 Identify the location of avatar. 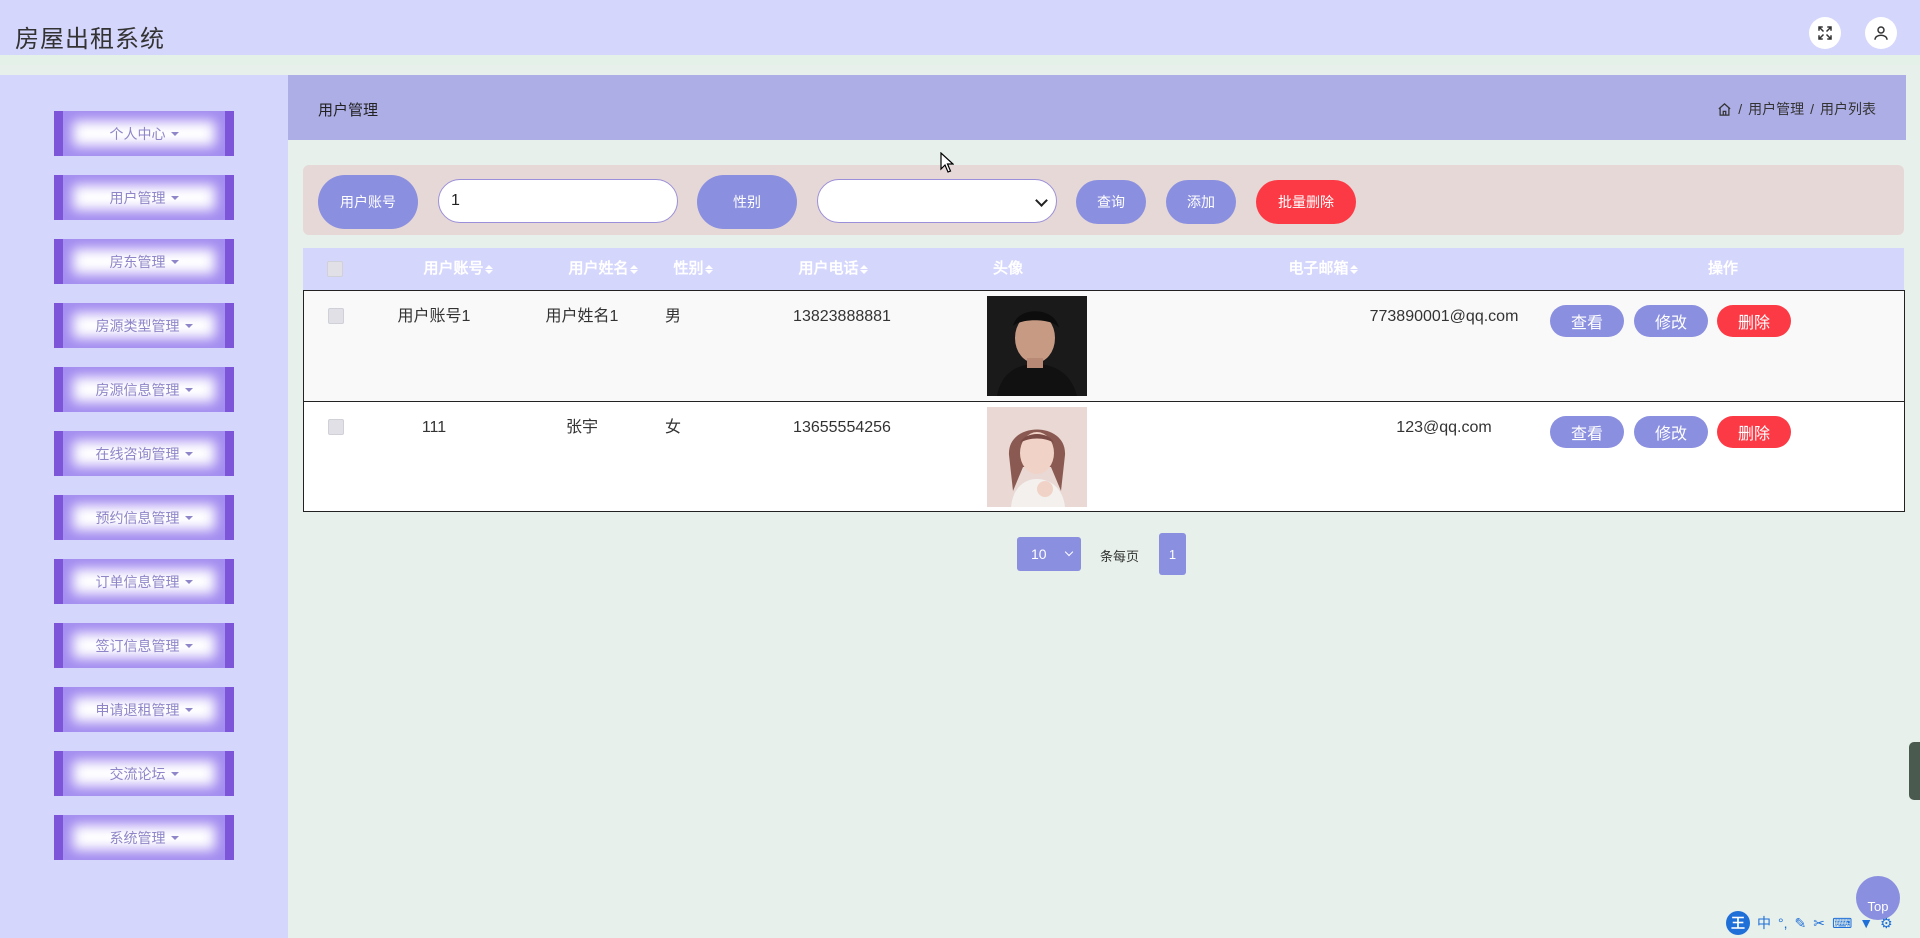
(1037, 346).